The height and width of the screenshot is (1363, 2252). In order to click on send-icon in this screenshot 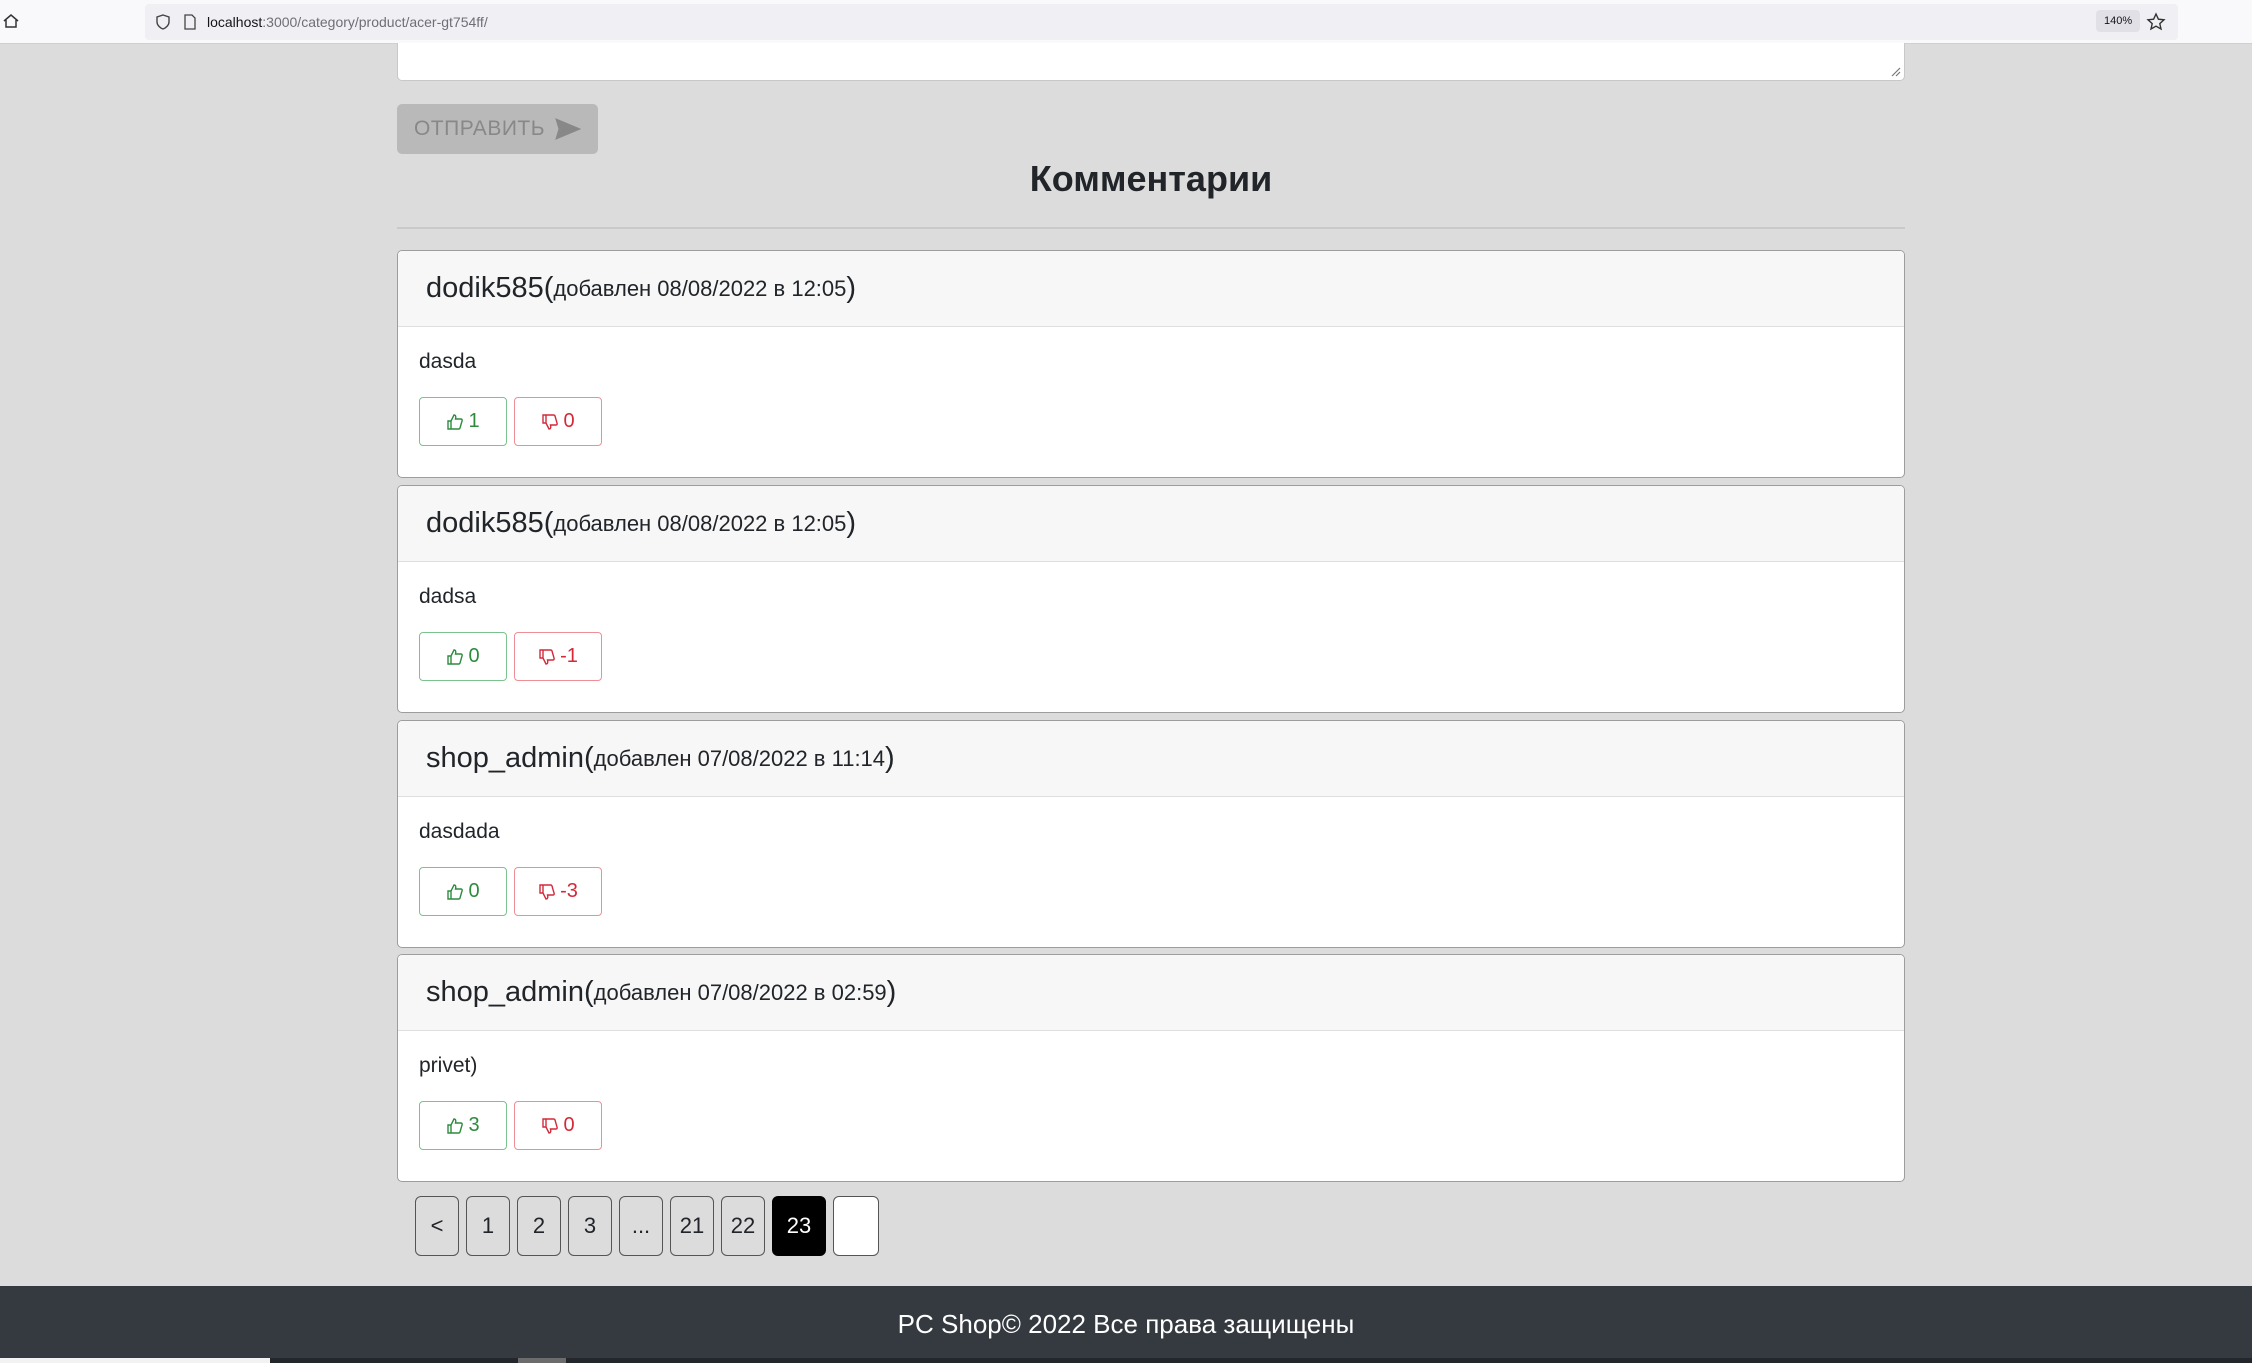, I will do `click(568, 129)`.